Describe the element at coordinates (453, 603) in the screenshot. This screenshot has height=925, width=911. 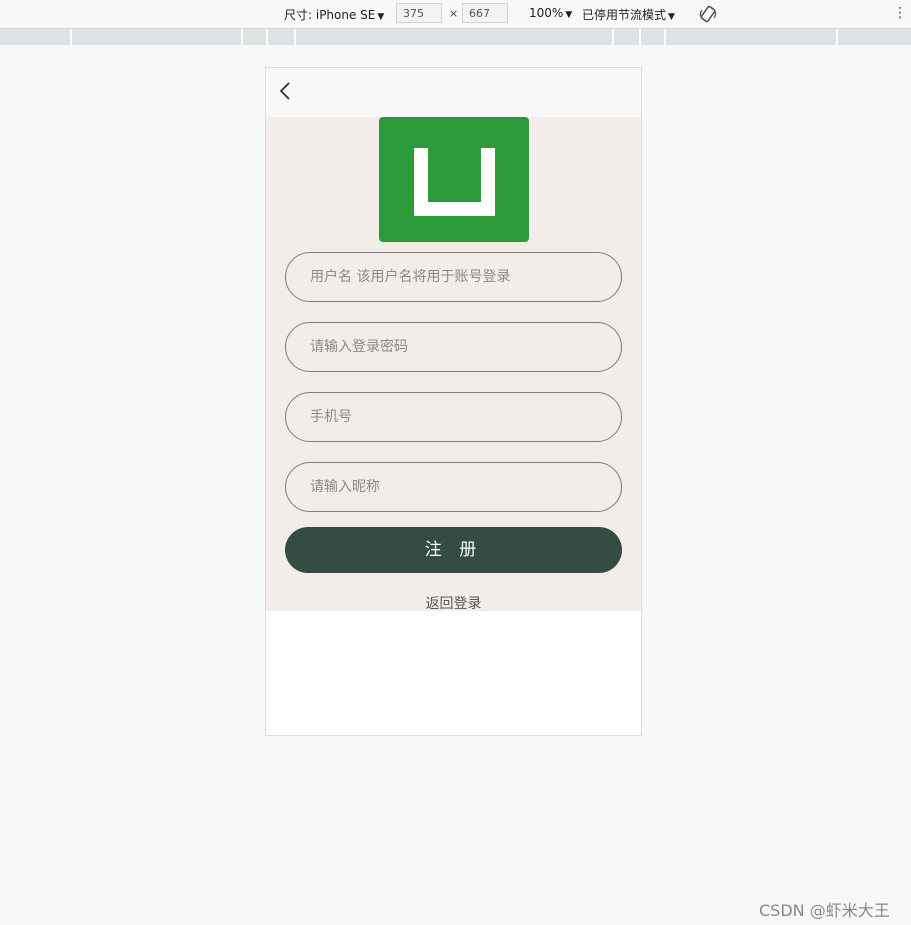
I see `back-to-login-link: 返回登录` at that location.